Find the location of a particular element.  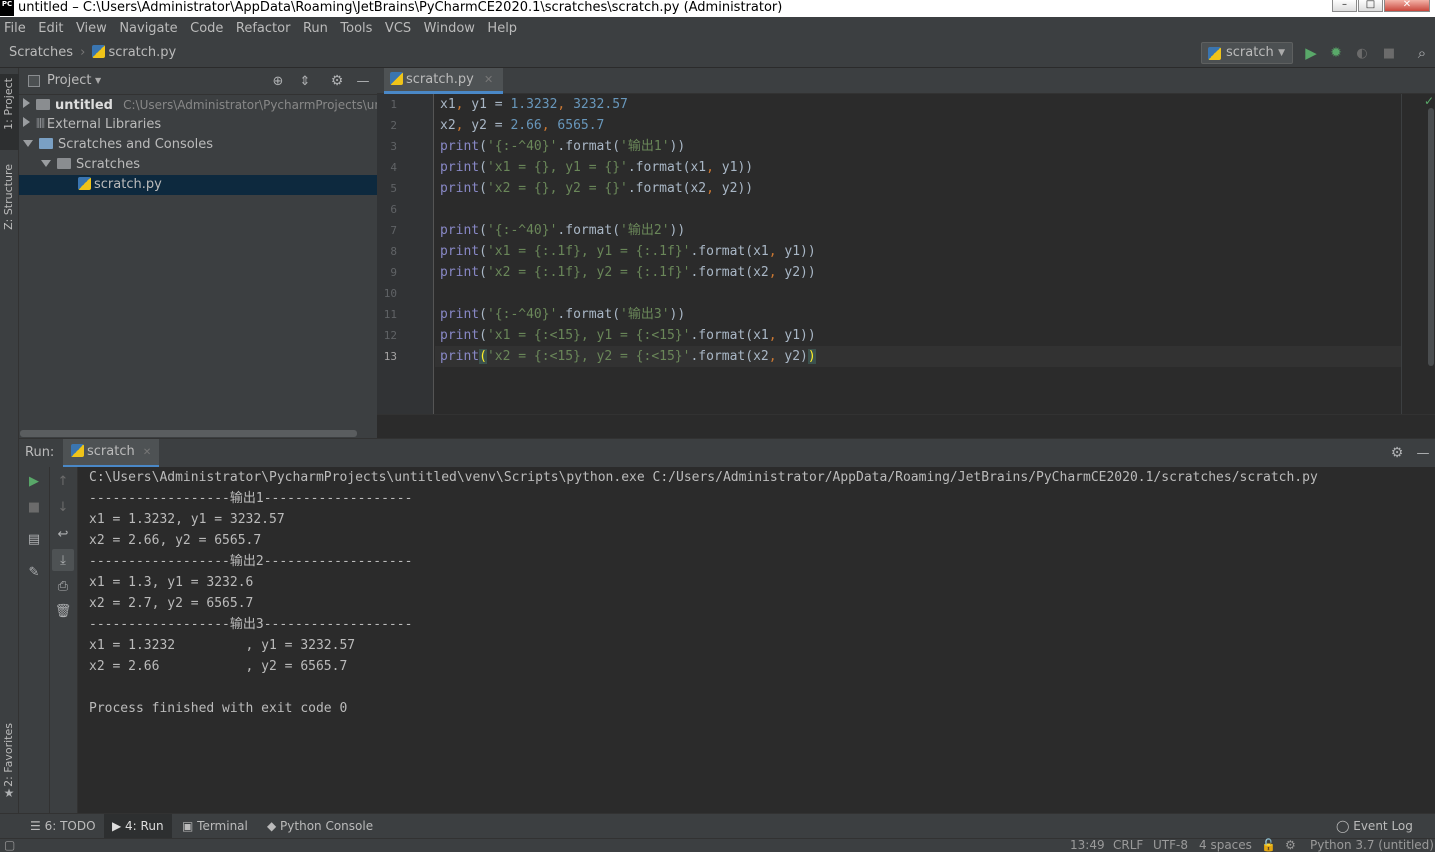

tree-item-external-libraries: ⫴⫴ External Libraries is located at coordinates (198, 125).